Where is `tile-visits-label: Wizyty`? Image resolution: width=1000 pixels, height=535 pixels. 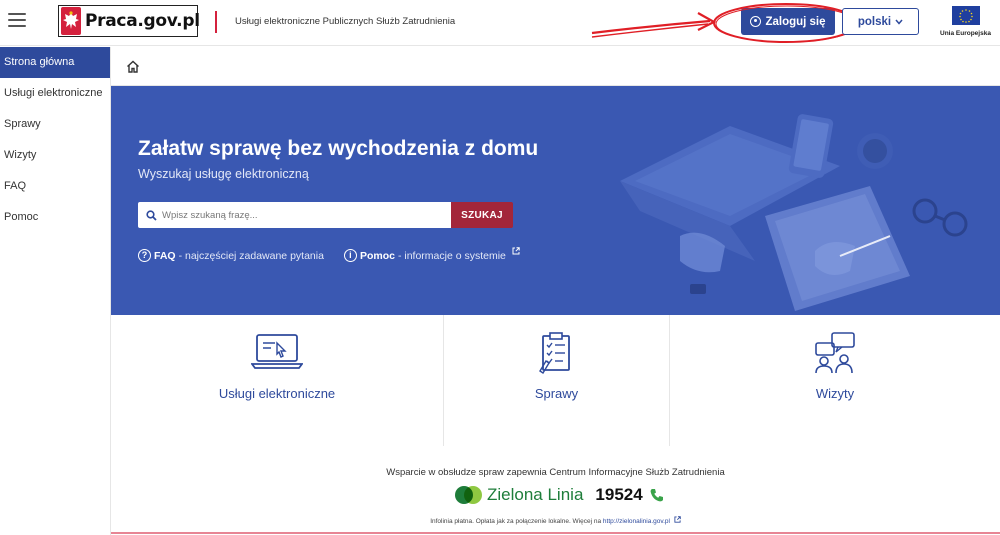 tile-visits-label: Wizyty is located at coordinates (835, 393).